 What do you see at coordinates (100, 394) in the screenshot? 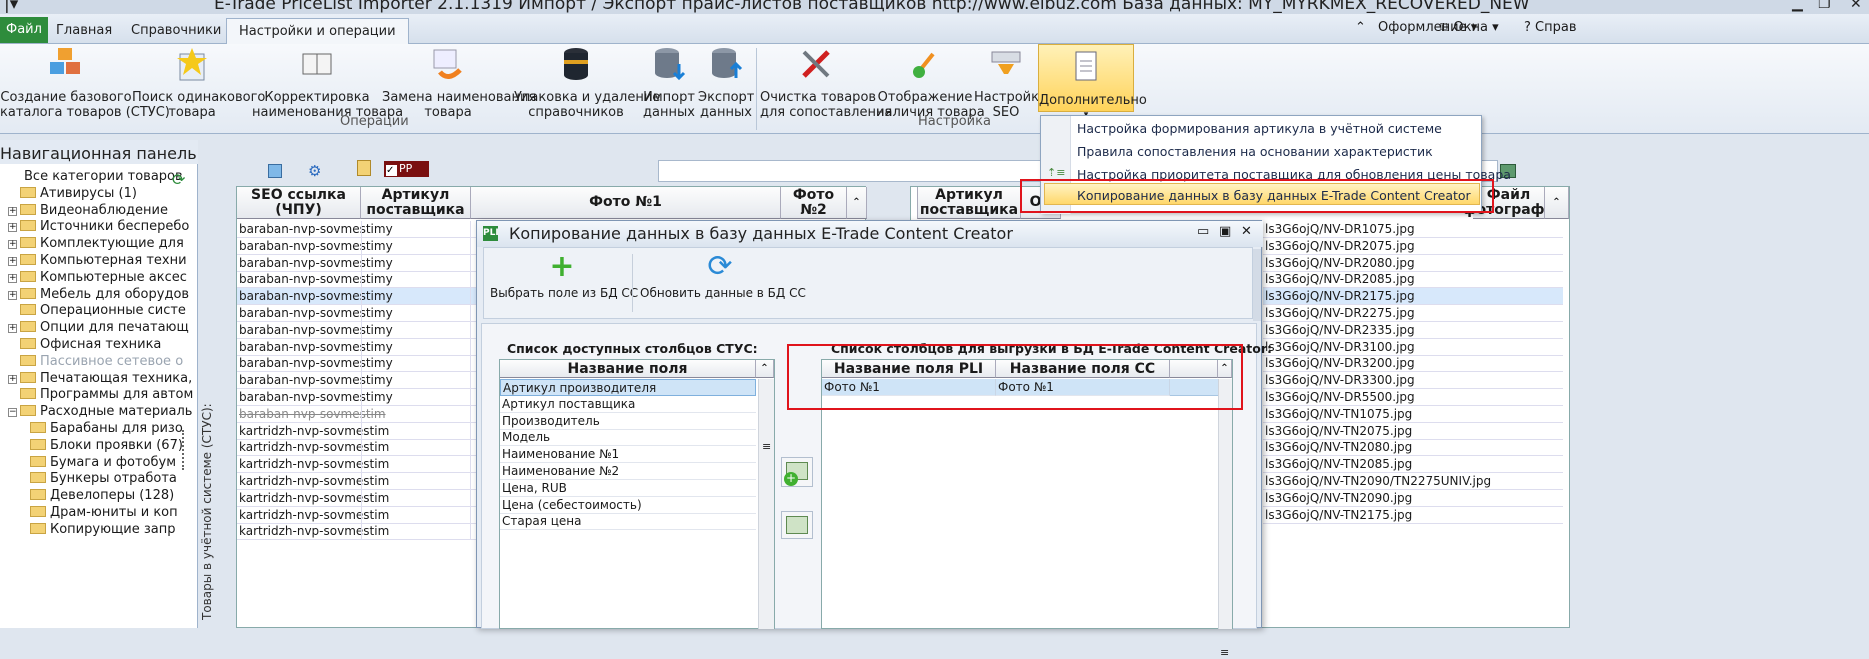
I see `tree-item: +Программы для автом` at bounding box center [100, 394].